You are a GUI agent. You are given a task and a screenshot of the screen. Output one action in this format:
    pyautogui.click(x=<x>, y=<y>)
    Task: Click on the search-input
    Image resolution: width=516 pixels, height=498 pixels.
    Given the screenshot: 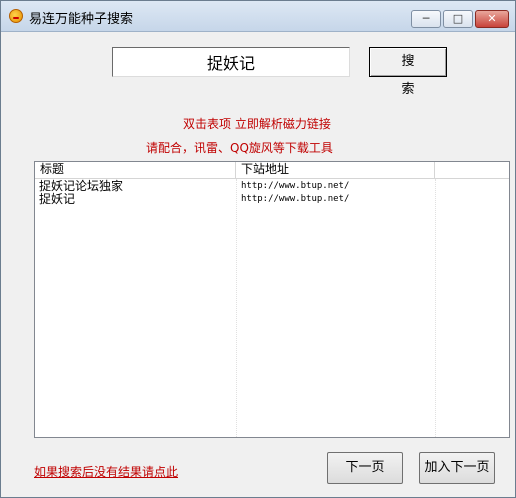 What is the action you would take?
    pyautogui.click(x=231, y=62)
    